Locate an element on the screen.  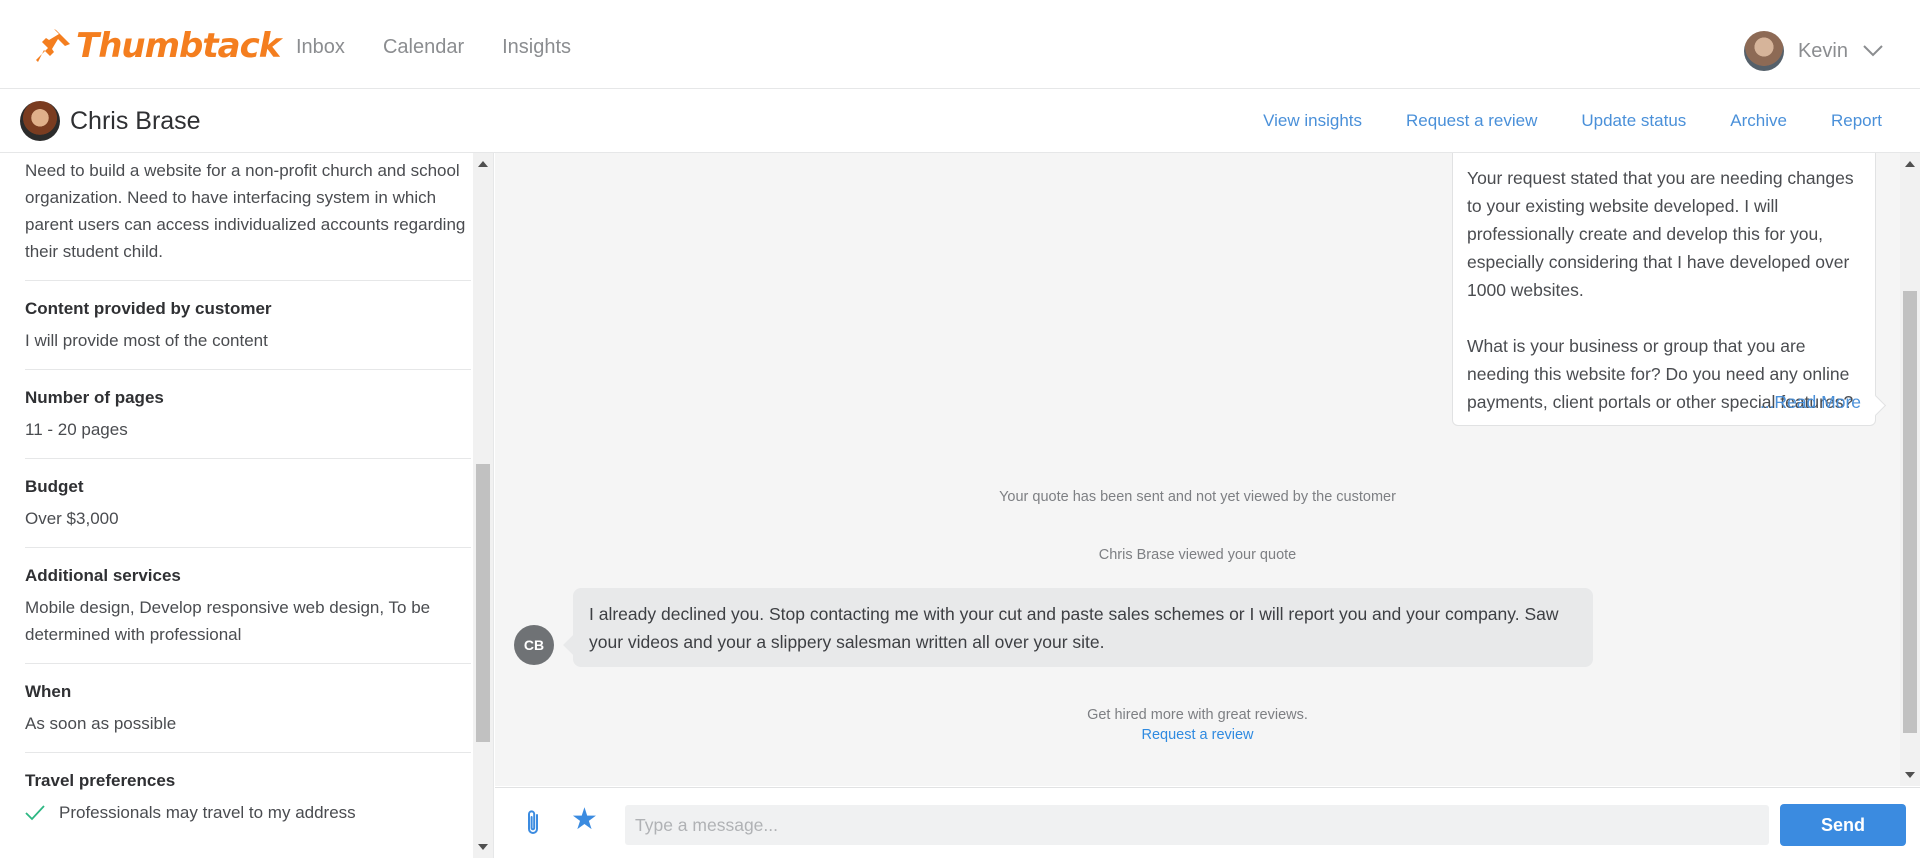
archive-link: Archive is located at coordinates (1758, 121).